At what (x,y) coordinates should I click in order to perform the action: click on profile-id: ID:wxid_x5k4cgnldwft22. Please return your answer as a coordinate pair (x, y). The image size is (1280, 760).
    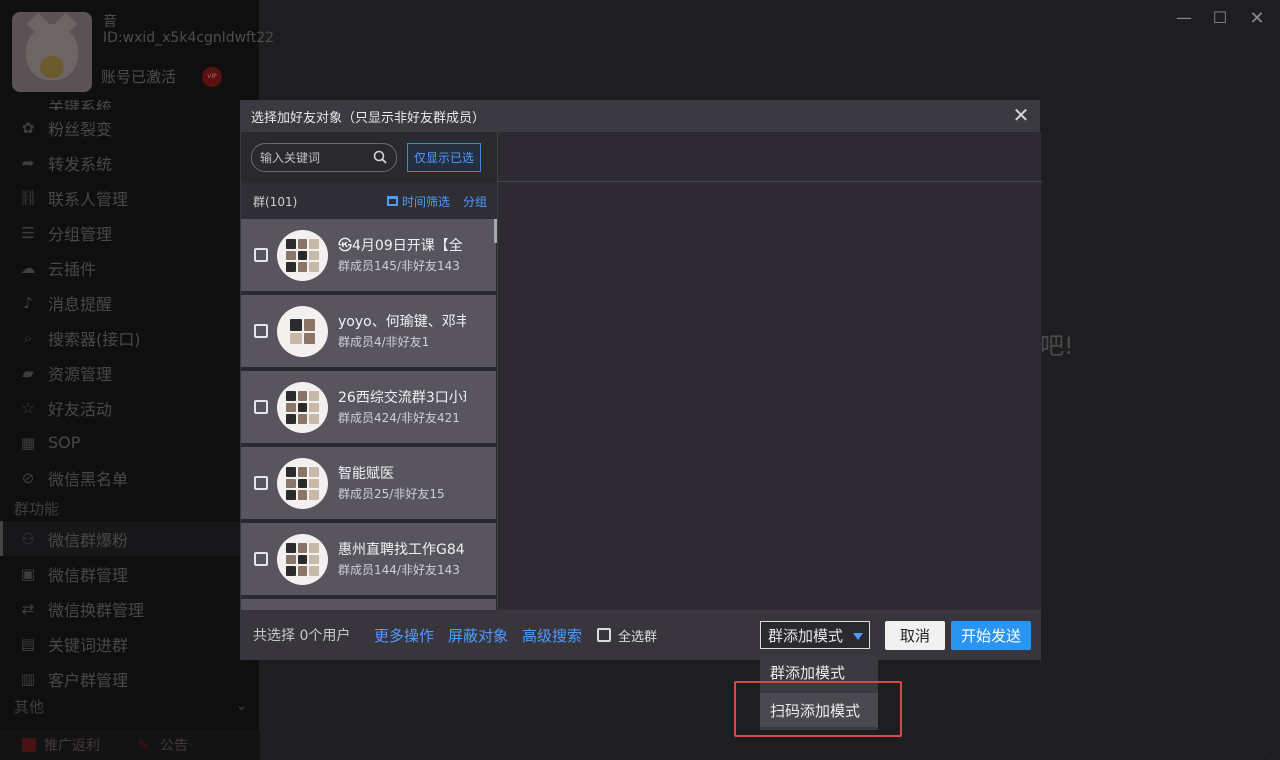
    Looking at the image, I should click on (189, 38).